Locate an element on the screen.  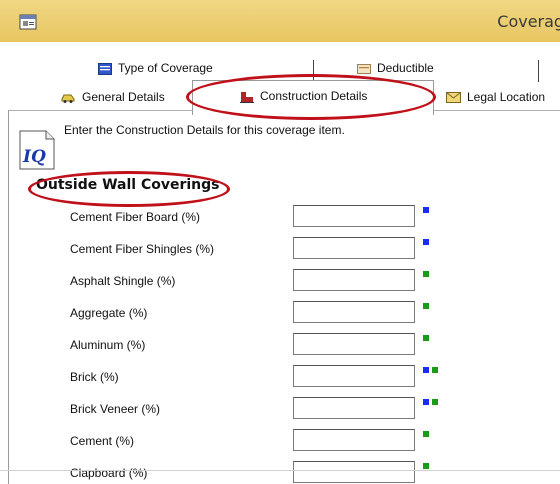
coverage-icon is located at coordinates (105, 68).